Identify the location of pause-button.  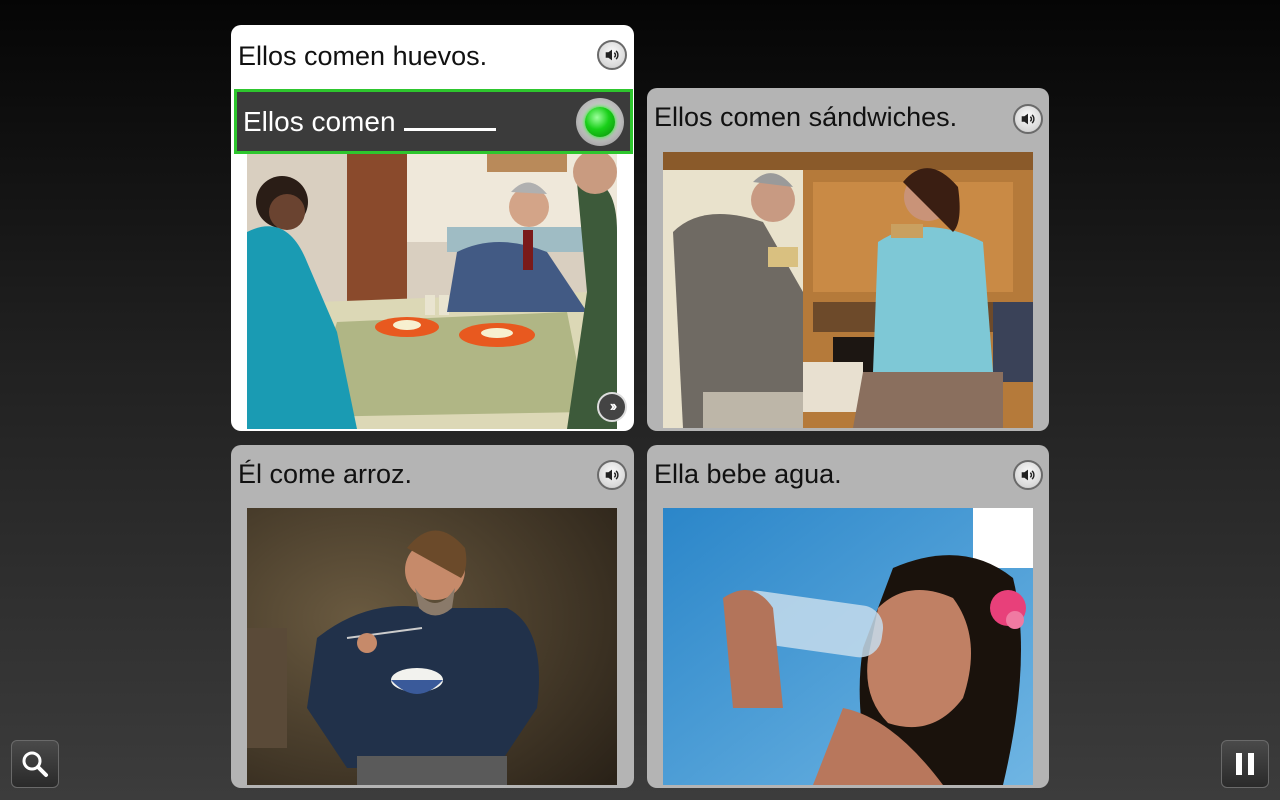
(1245, 764).